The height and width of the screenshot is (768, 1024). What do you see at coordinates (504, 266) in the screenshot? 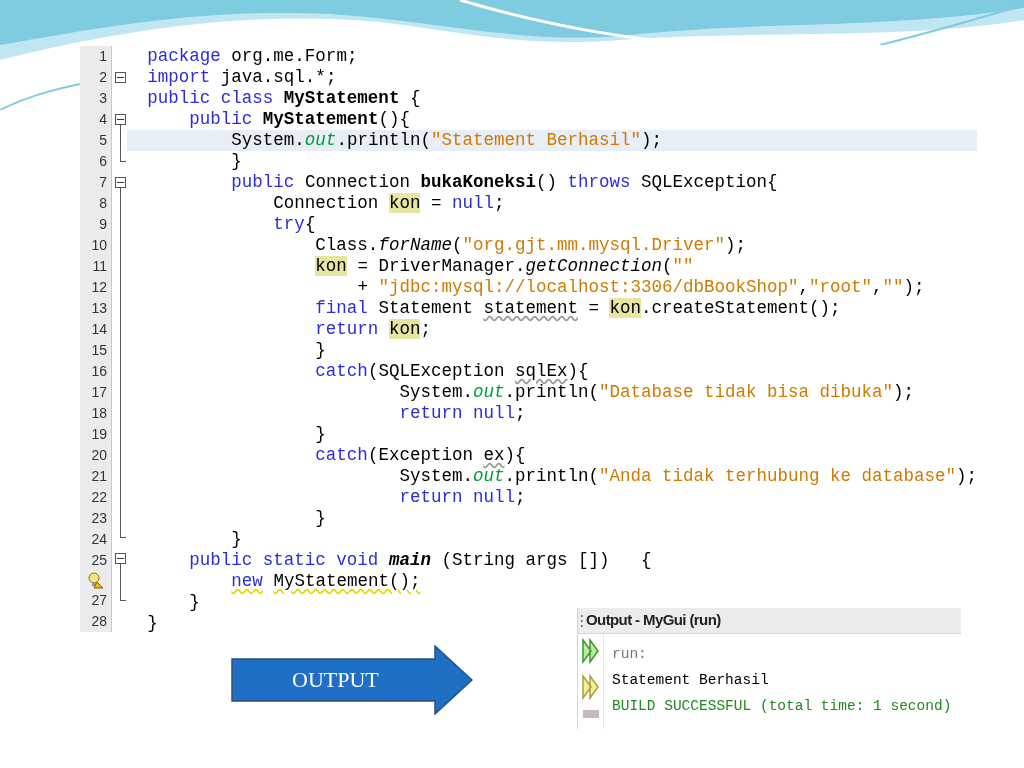
I see `code-line: kon = DriverManager.getConnection(""` at bounding box center [504, 266].